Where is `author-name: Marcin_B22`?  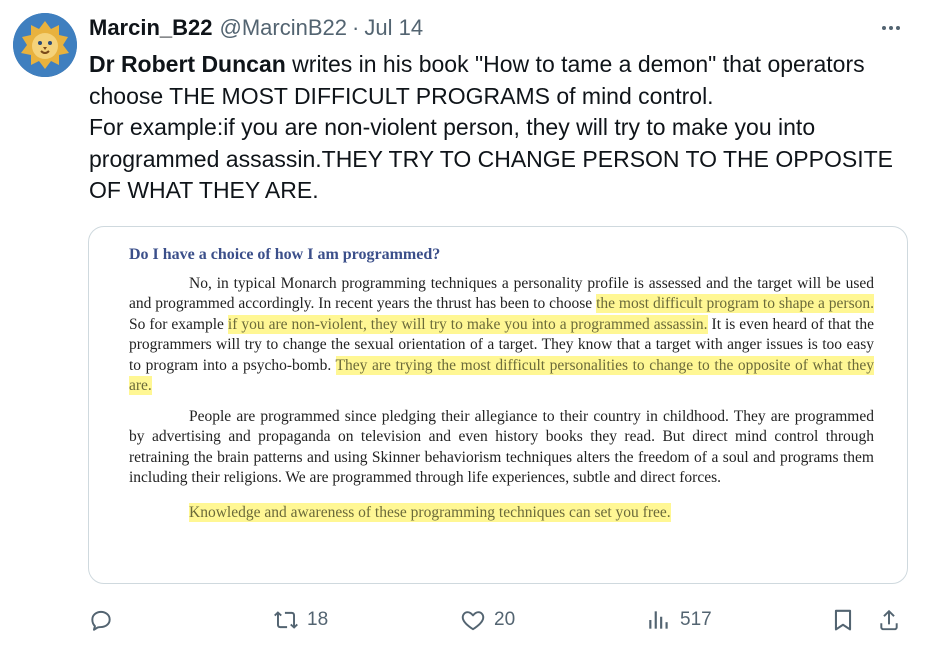
author-name: Marcin_B22 is located at coordinates (151, 28).